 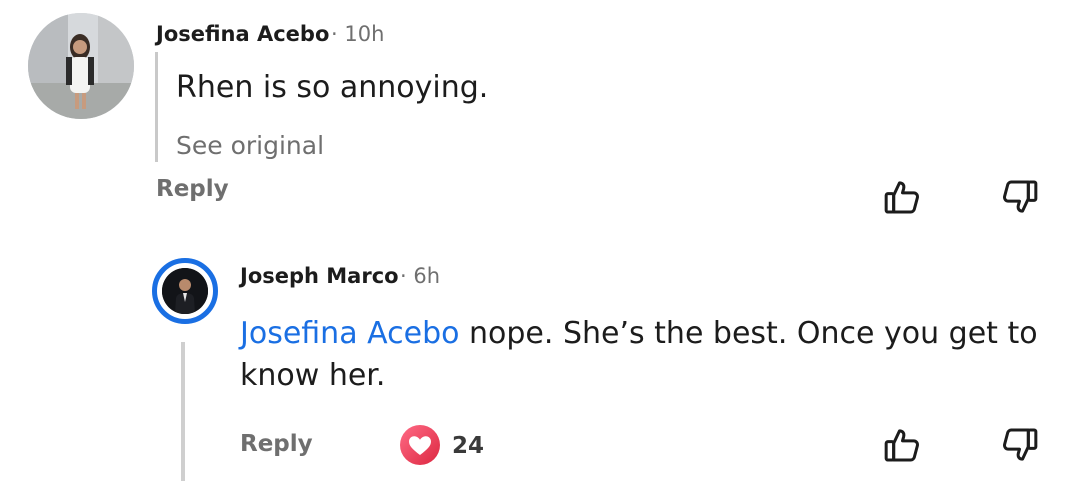 I want to click on comment-author: Josefina Acebo, so click(x=242, y=34).